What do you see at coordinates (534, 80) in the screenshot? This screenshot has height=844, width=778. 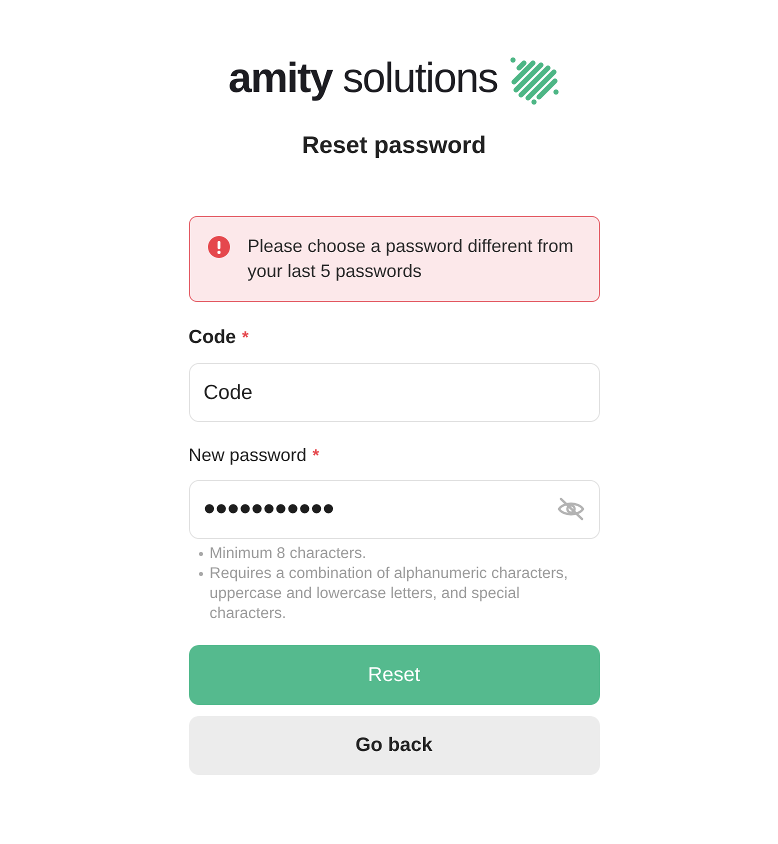 I see `striped-logo-icon` at bounding box center [534, 80].